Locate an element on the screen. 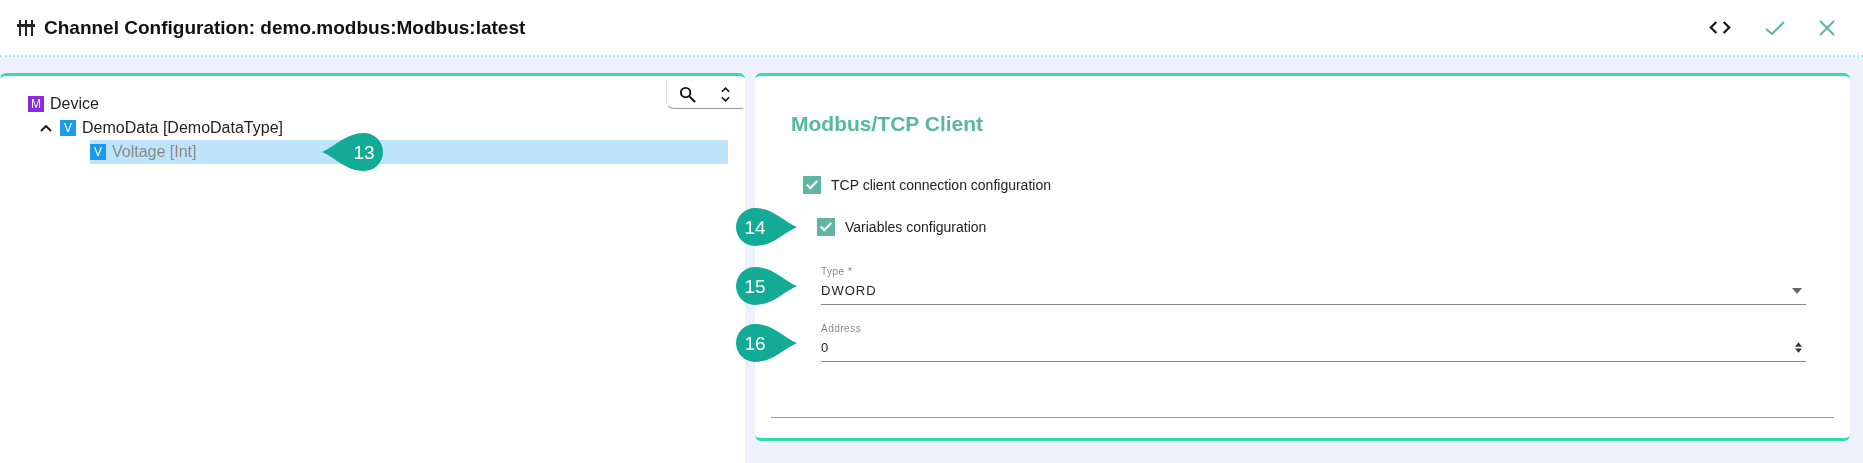  spinner-icon is located at coordinates (1798, 347).